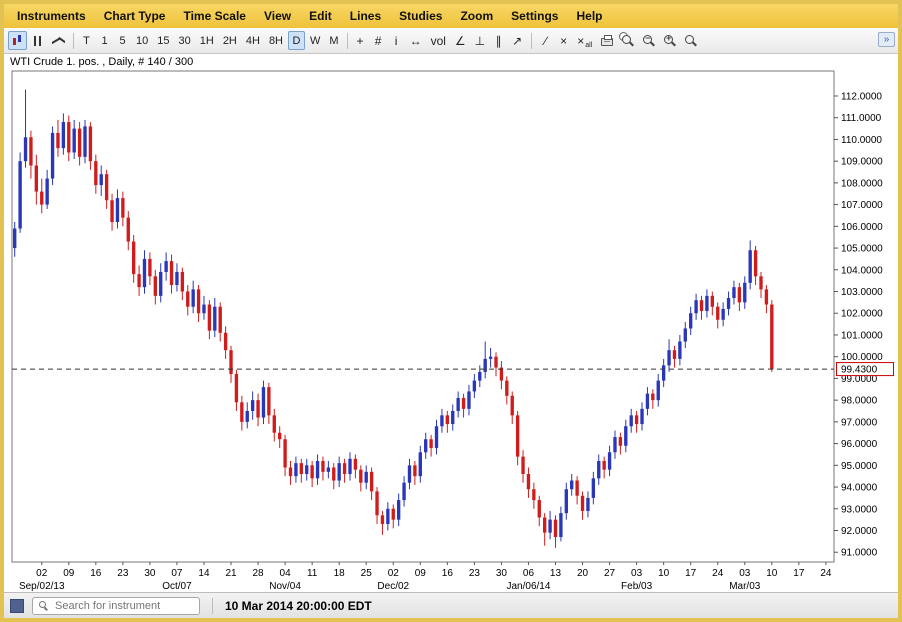  I want to click on svg-text: 104.0000, so click(862, 270).